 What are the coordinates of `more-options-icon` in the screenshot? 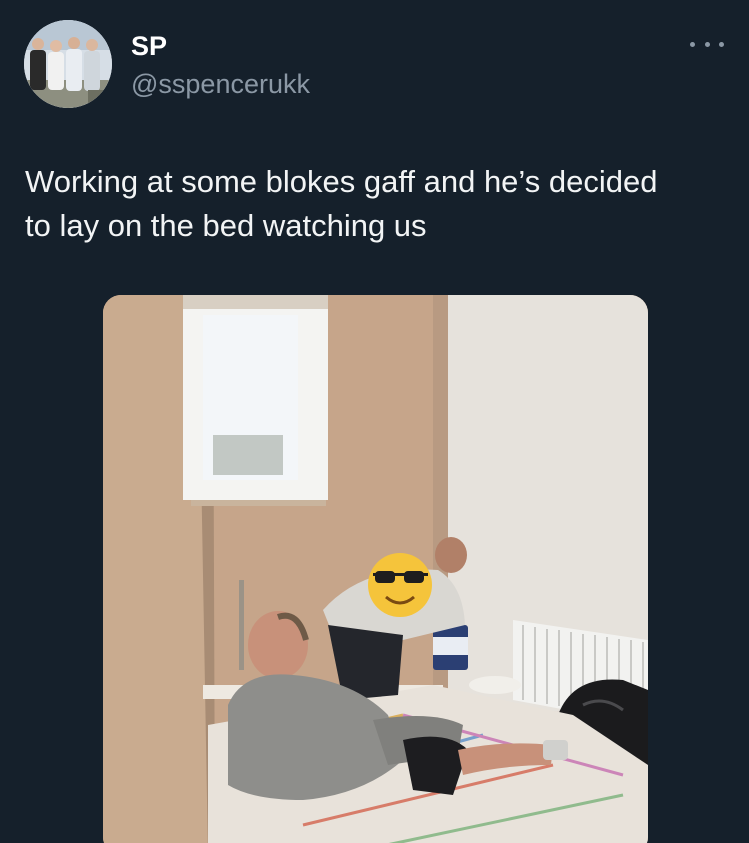 It's located at (707, 44).